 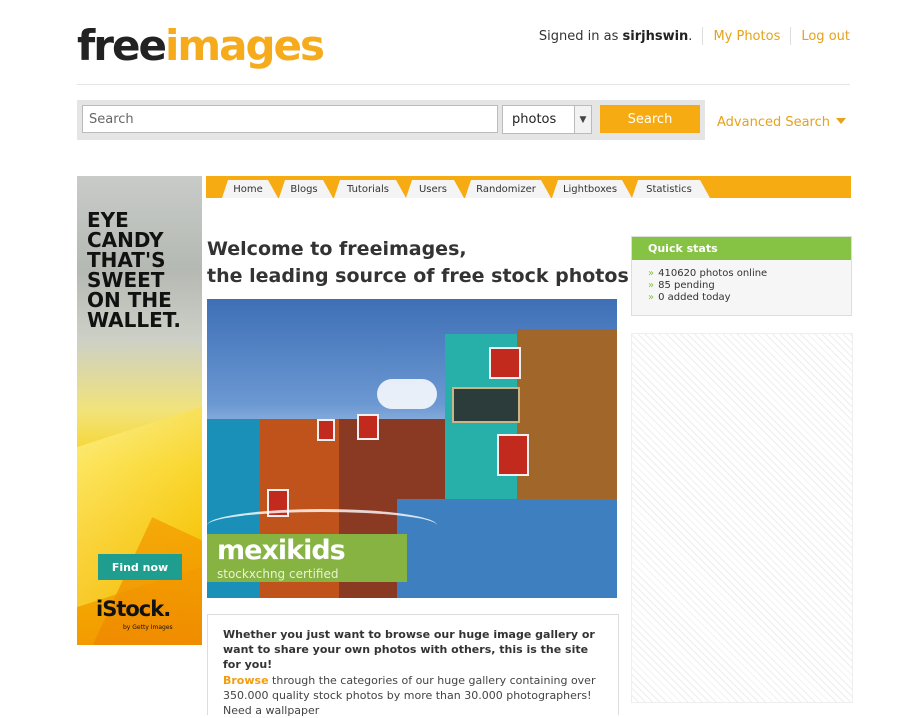 What do you see at coordinates (250, 189) in the screenshot?
I see `tab-home: Home` at bounding box center [250, 189].